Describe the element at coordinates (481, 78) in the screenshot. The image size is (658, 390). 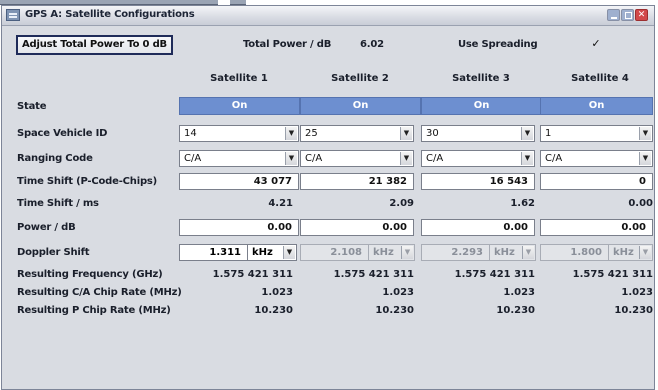
I see `satellite-3-header: Satellite 3` at that location.